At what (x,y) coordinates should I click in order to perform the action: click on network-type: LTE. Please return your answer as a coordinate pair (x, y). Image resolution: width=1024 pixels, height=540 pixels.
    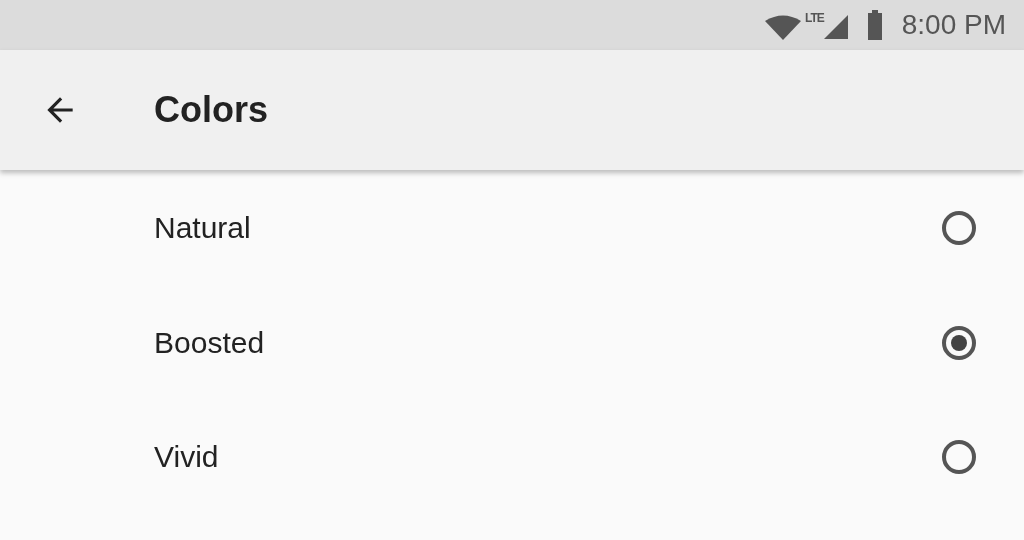
    Looking at the image, I should click on (814, 18).